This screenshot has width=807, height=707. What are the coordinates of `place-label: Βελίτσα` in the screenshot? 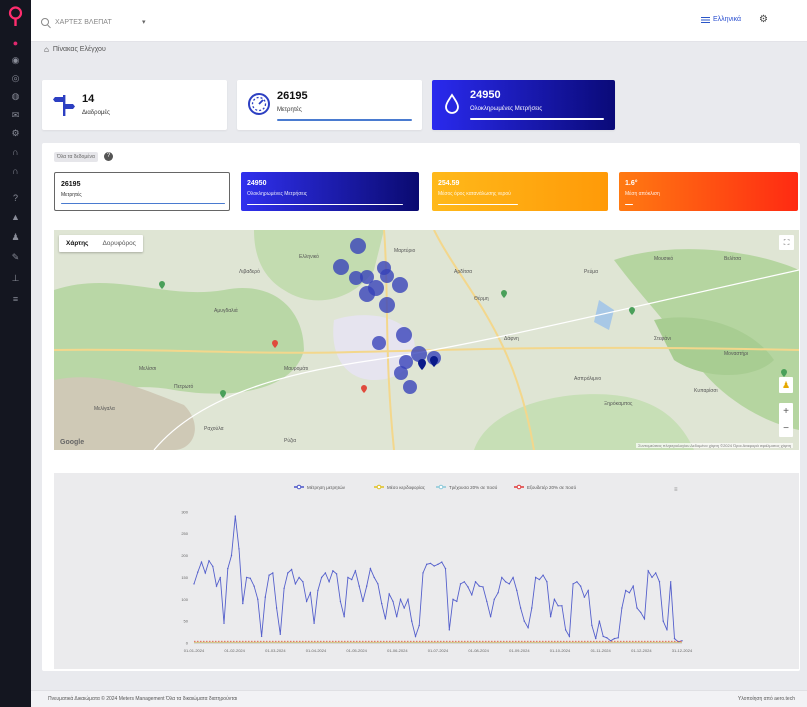 It's located at (732, 259).